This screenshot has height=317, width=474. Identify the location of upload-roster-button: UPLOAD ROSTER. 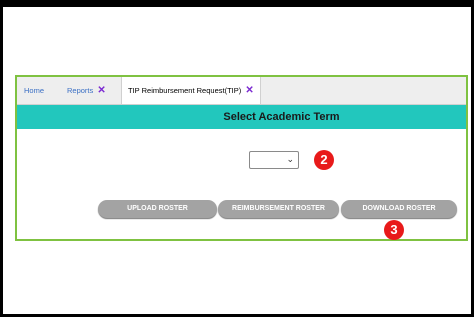
(157, 209).